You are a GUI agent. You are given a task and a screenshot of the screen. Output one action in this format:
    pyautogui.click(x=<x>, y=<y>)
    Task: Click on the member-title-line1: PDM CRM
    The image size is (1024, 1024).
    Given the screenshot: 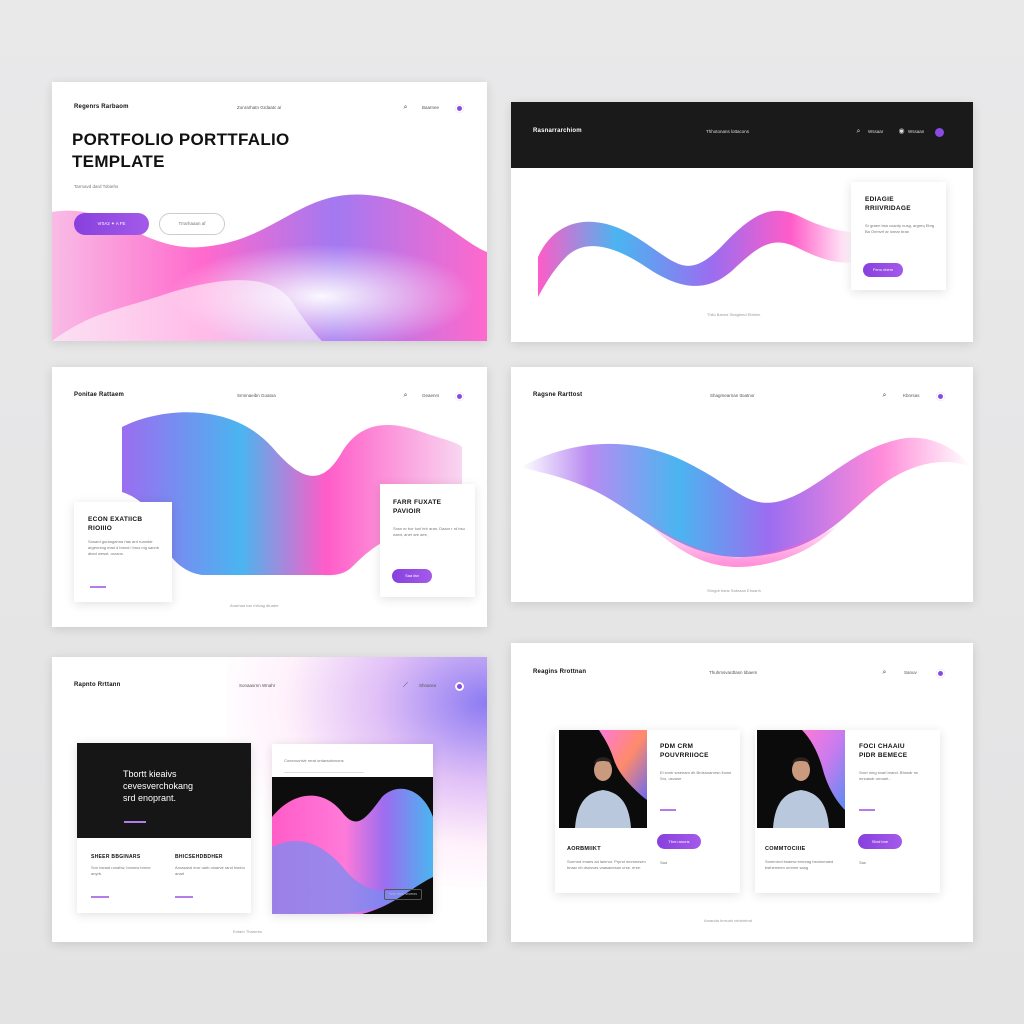 What is the action you would take?
    pyautogui.click(x=677, y=746)
    